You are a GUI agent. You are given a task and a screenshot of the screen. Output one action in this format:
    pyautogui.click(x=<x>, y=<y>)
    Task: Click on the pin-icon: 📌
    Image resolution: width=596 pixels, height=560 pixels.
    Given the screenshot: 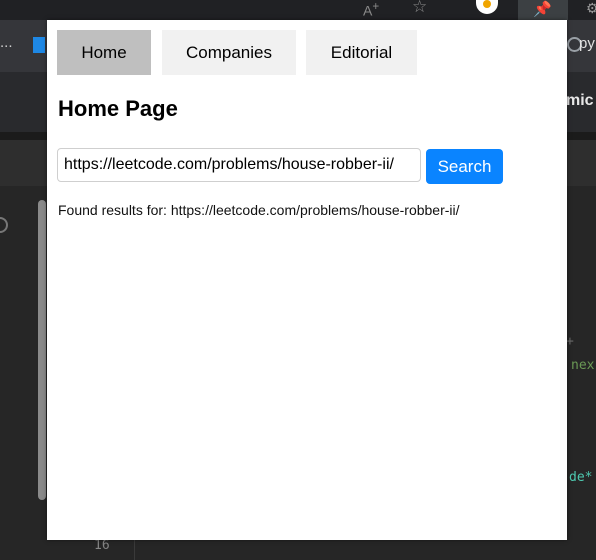 What is the action you would take?
    pyautogui.click(x=542, y=9)
    